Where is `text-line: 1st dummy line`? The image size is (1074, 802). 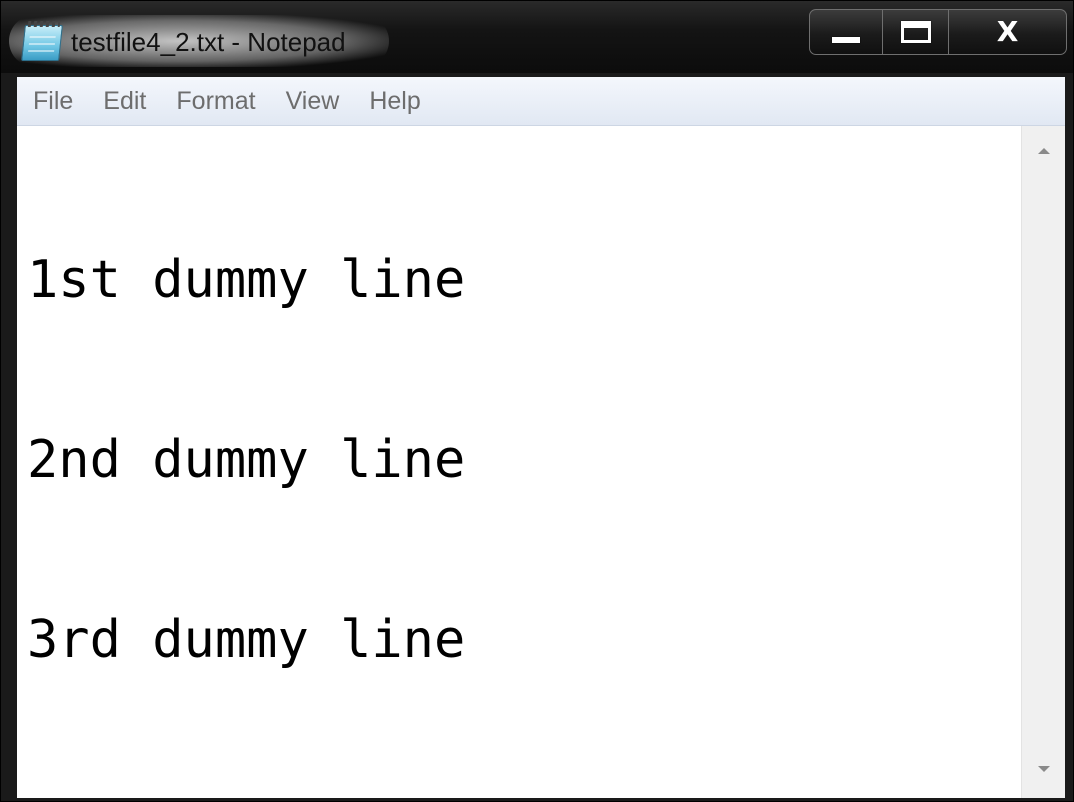
text-line: 1st dummy line is located at coordinates (246, 280).